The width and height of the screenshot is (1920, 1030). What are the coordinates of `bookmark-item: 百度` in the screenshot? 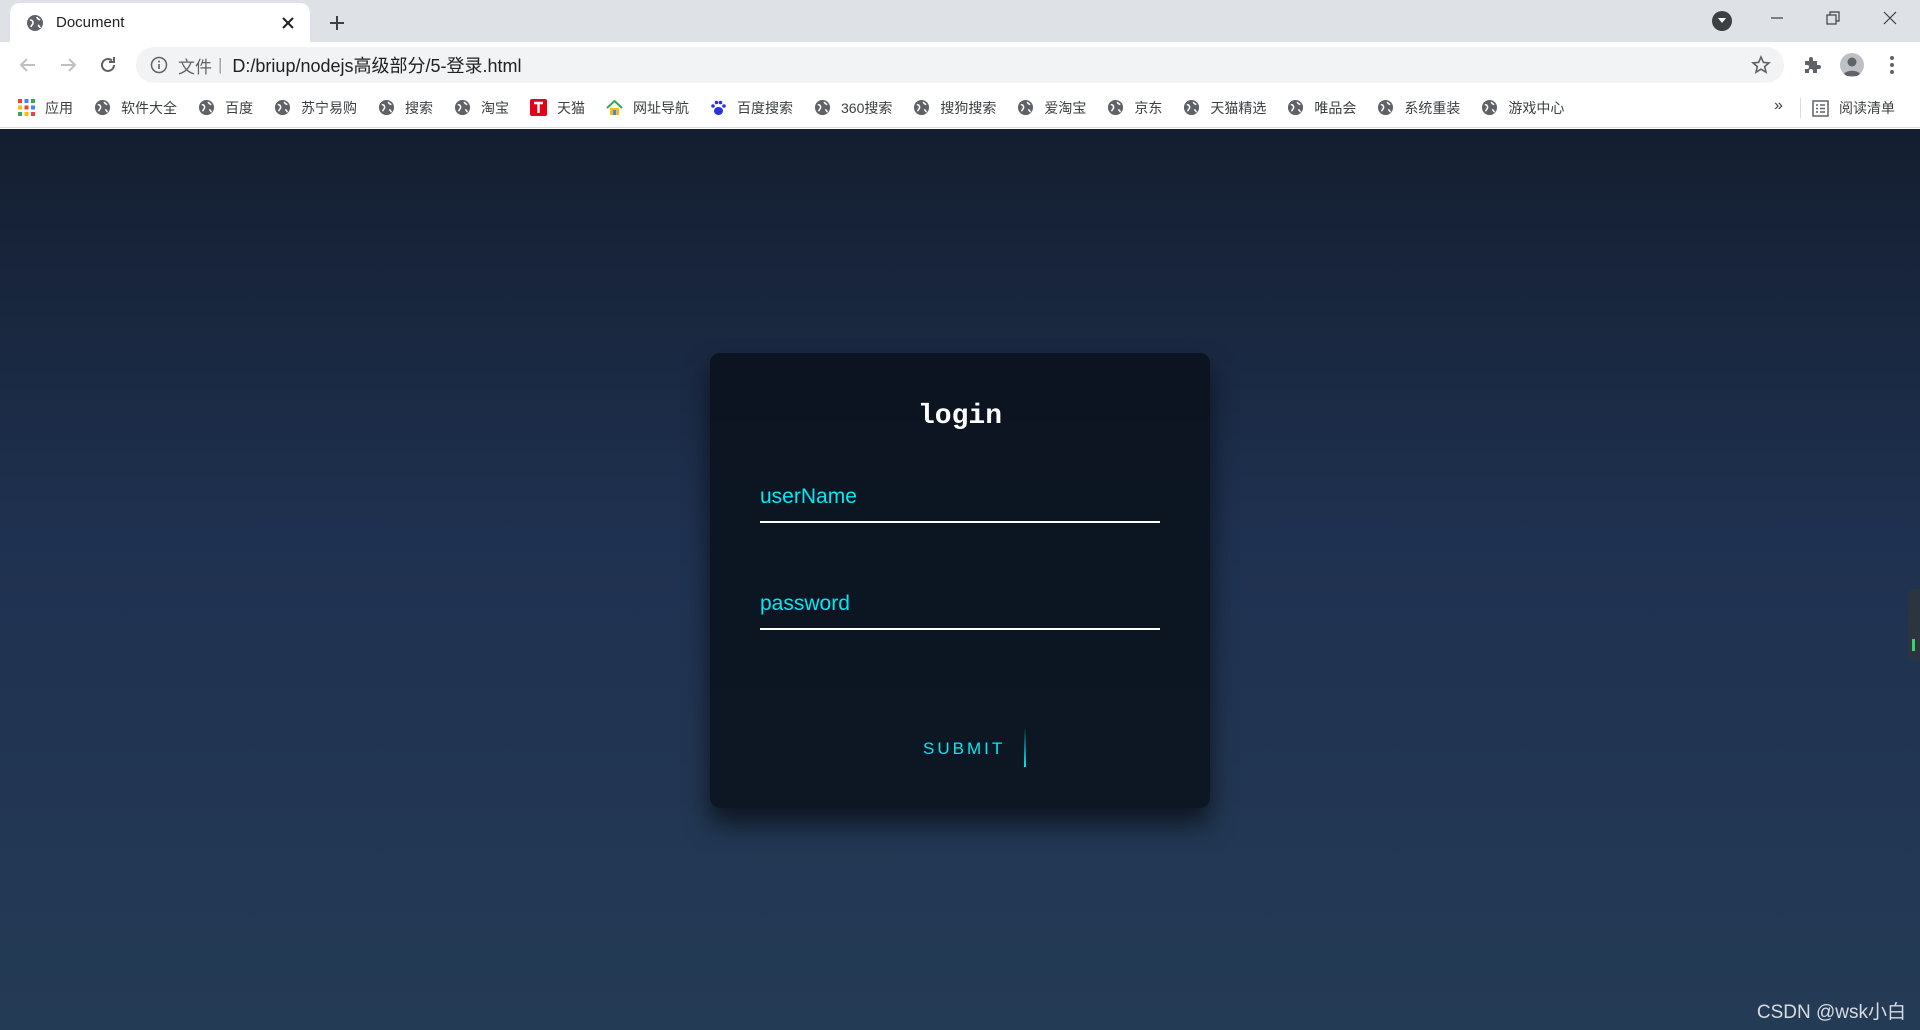 It's located at (225, 108).